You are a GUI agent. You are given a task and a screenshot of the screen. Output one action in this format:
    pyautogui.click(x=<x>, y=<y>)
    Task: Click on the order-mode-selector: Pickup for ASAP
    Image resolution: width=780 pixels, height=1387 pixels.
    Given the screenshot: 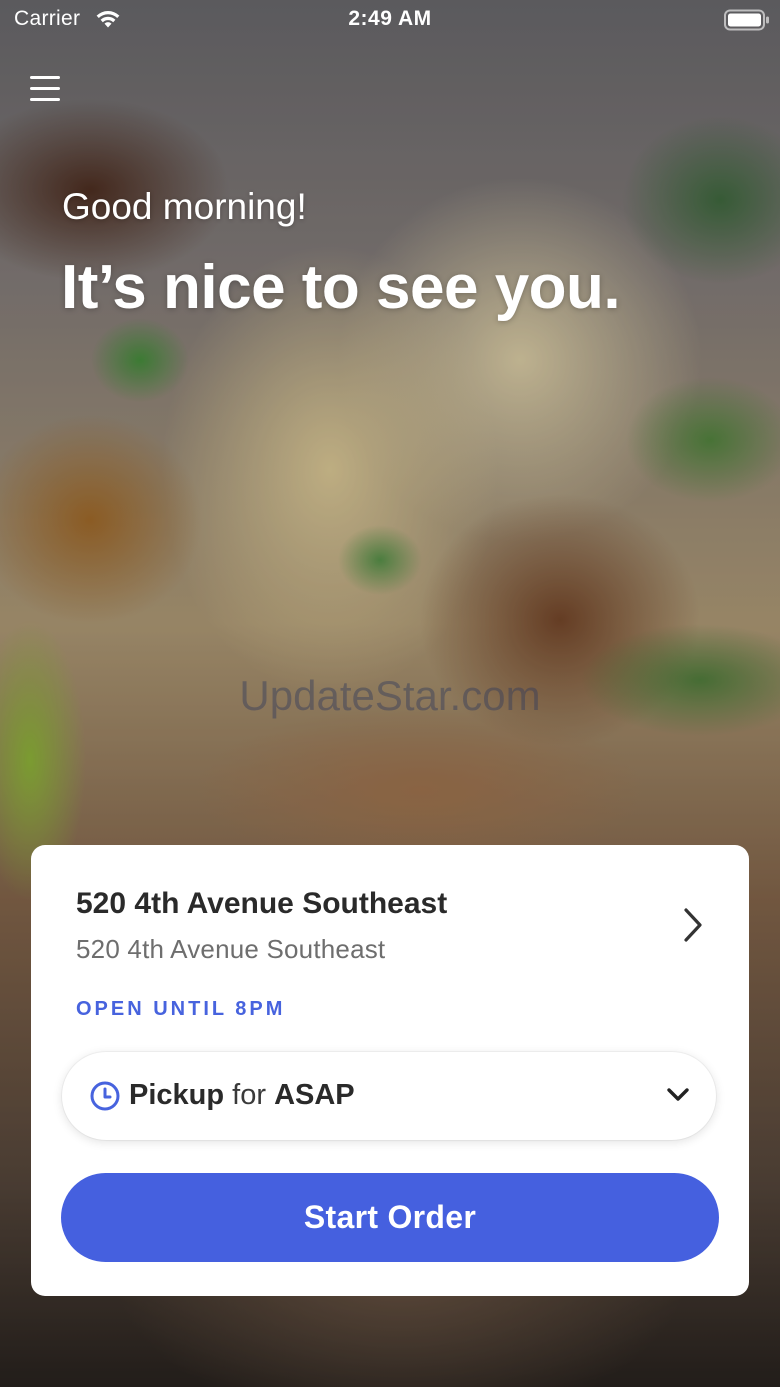 What is the action you would take?
    pyautogui.click(x=389, y=1096)
    